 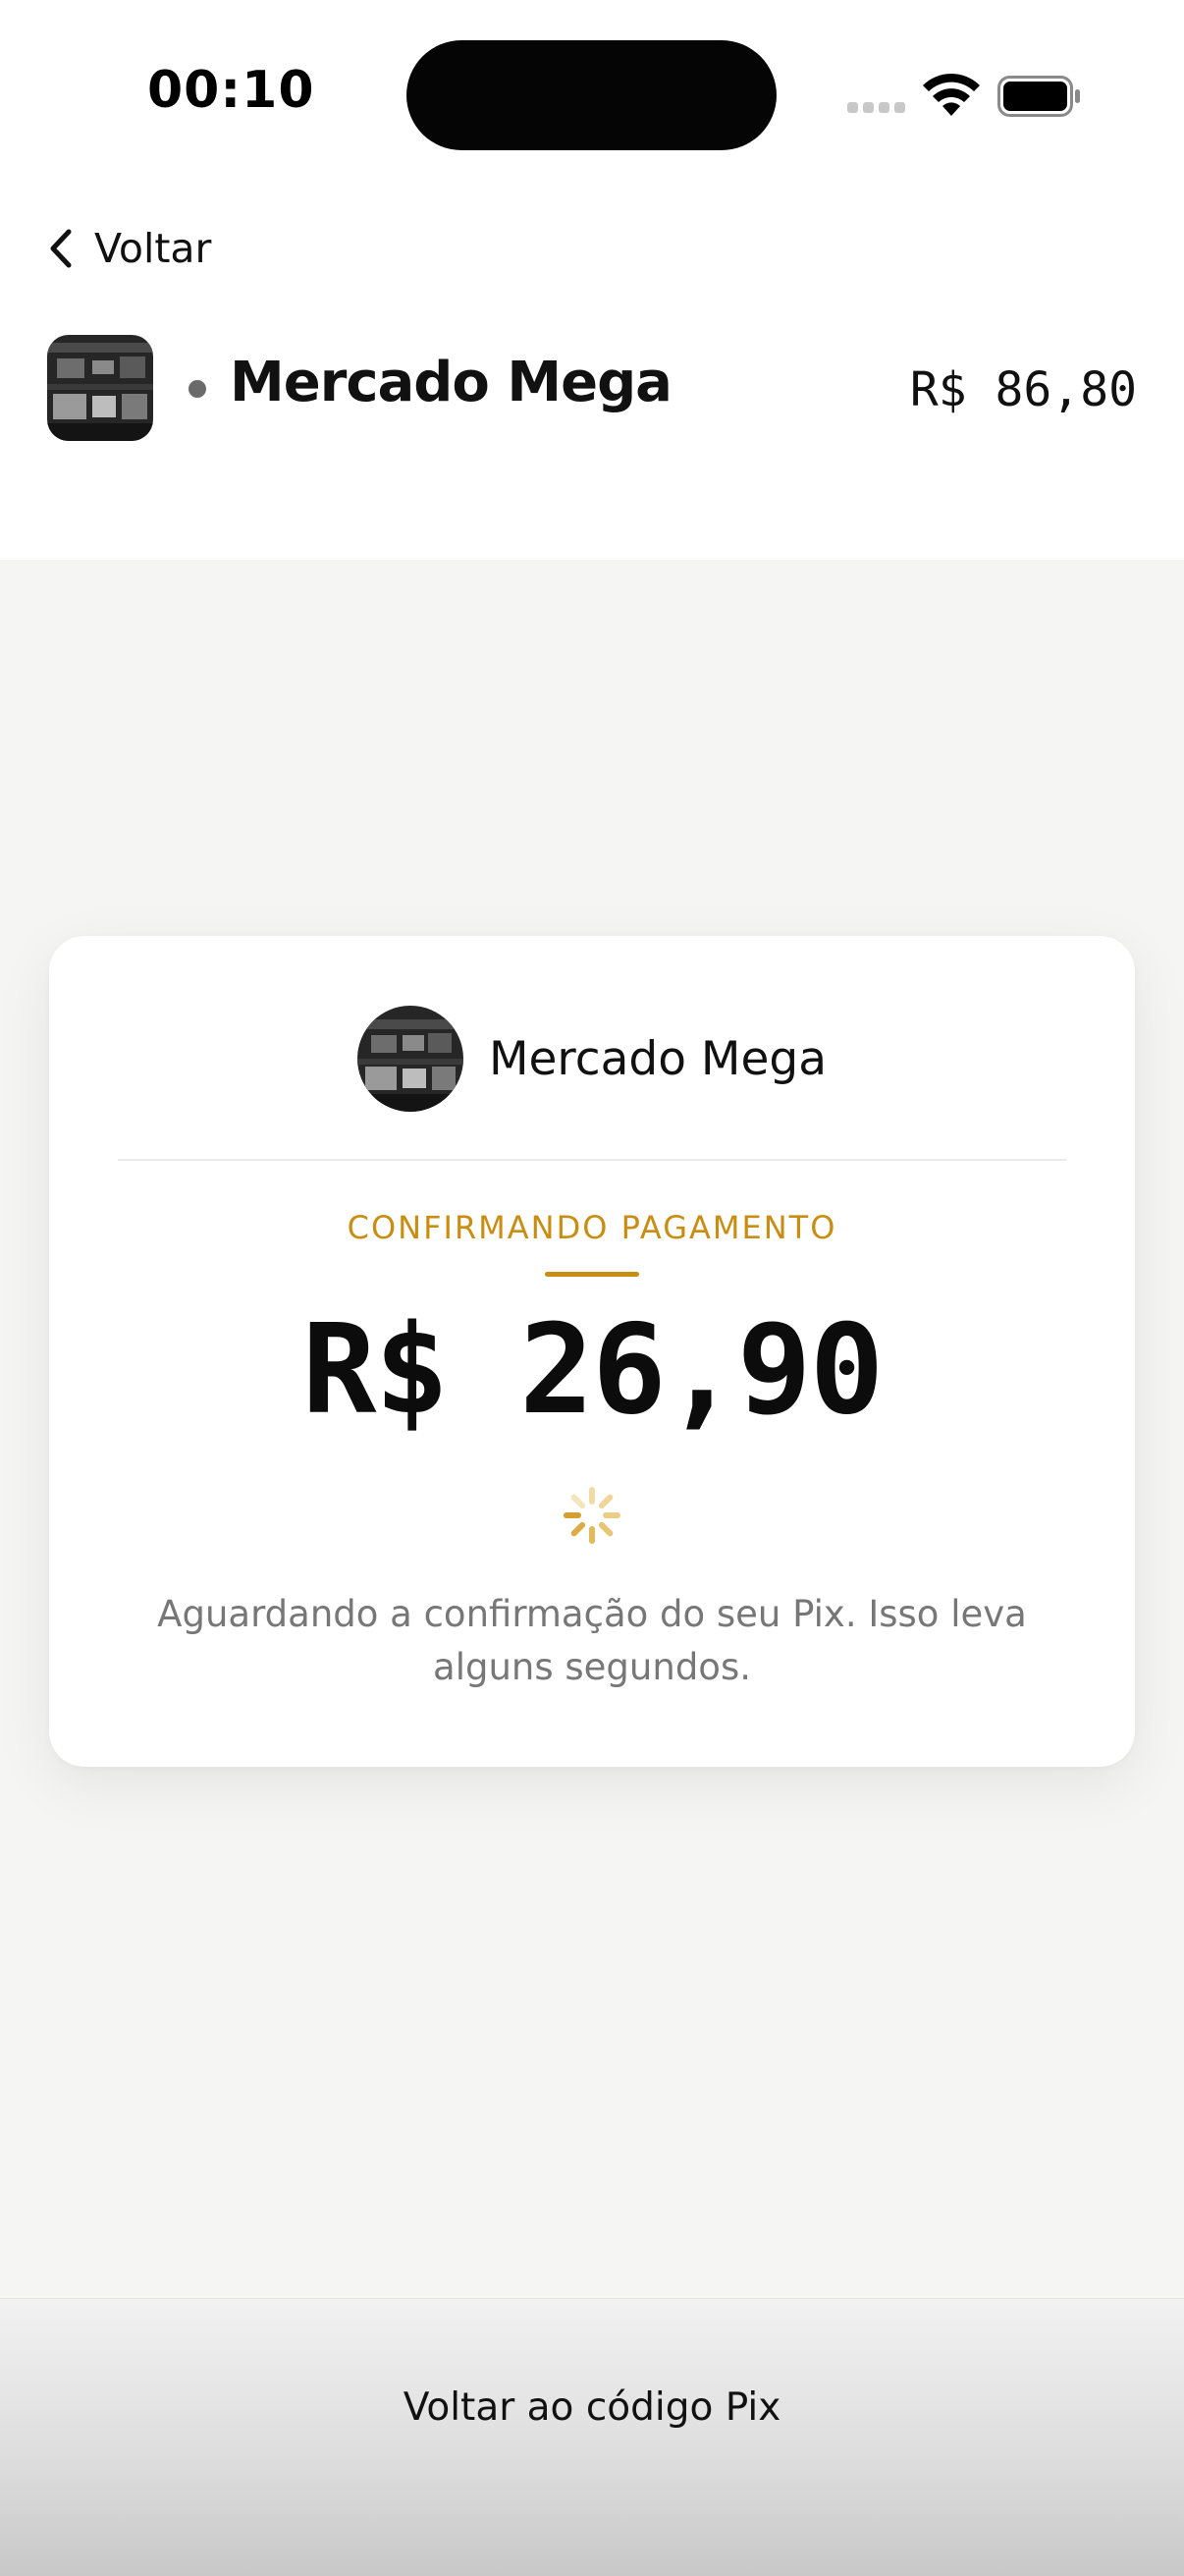 What do you see at coordinates (197, 389) in the screenshot?
I see `header-bullet` at bounding box center [197, 389].